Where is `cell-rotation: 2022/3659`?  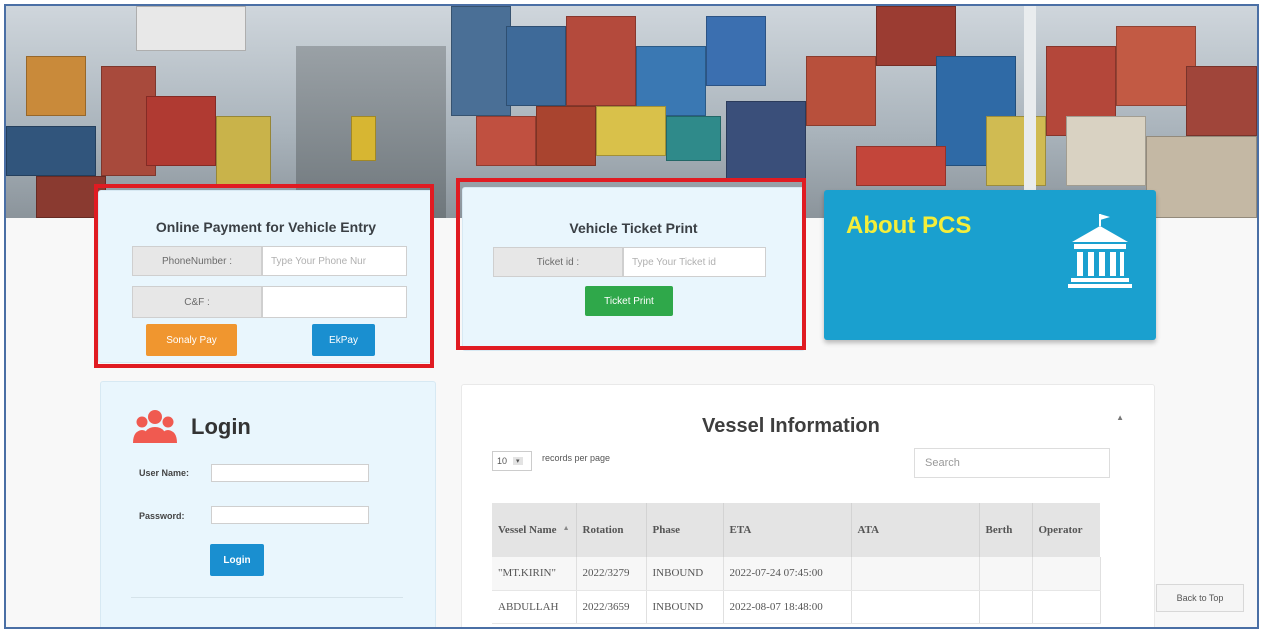
cell-rotation: 2022/3659 is located at coordinates (611, 607).